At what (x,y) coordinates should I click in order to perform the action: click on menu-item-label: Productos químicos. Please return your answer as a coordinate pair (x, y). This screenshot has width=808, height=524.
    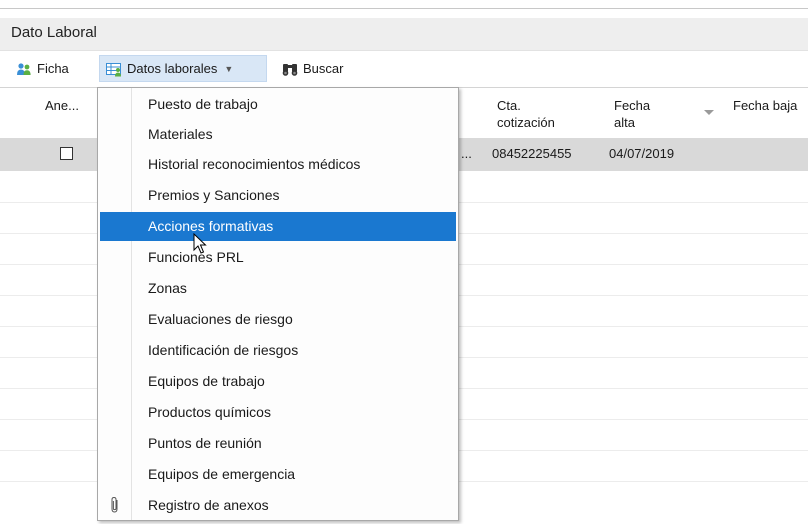
    Looking at the image, I should click on (209, 412).